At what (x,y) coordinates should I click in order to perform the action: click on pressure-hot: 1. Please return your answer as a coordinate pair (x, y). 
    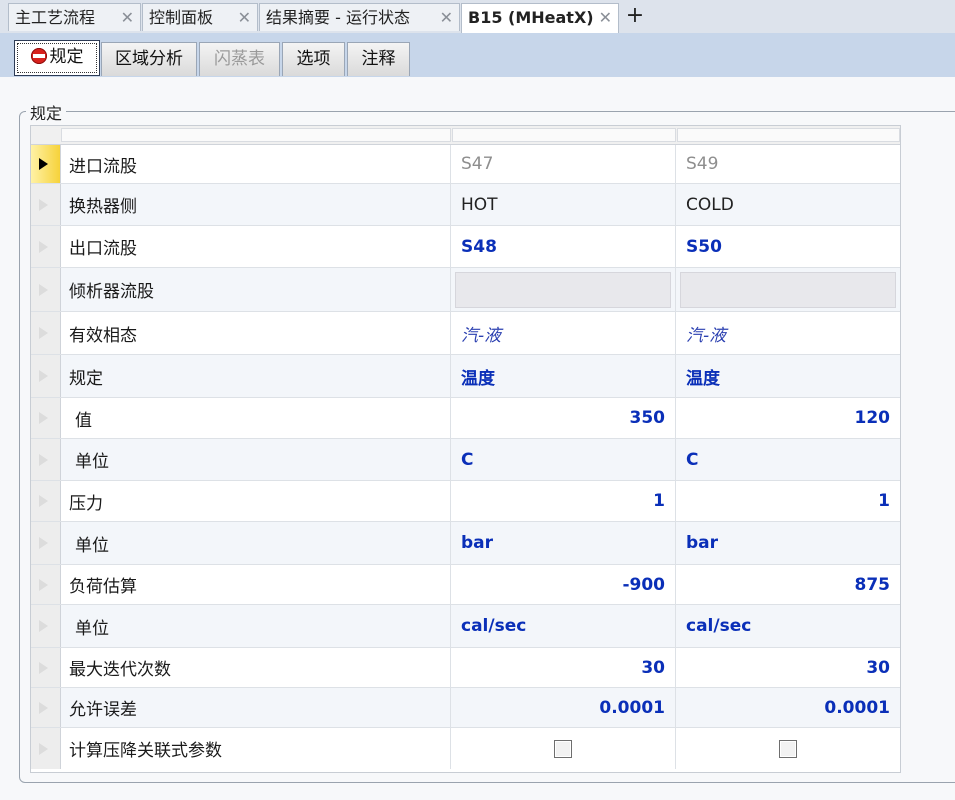
    Looking at the image, I should click on (563, 501).